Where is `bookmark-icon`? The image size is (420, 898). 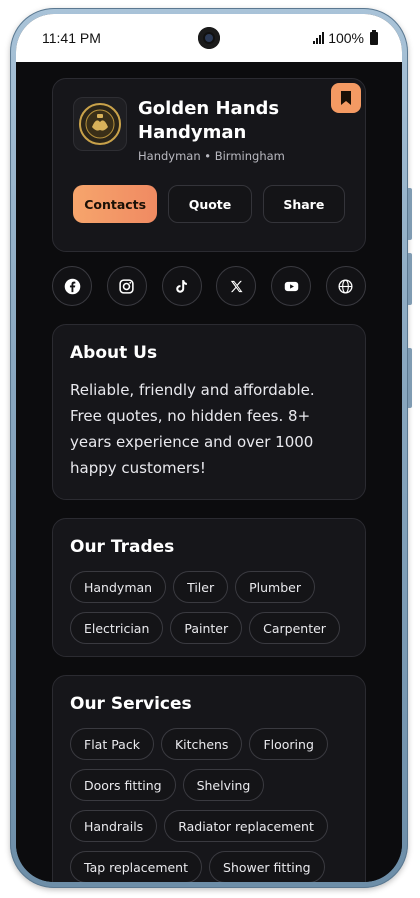 bookmark-icon is located at coordinates (346, 98).